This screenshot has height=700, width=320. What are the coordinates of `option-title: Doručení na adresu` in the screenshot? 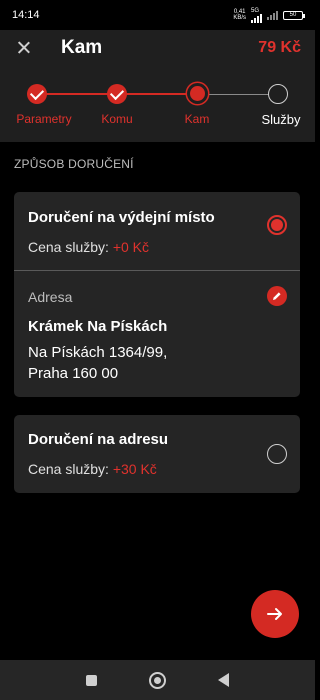 It's located at (98, 439).